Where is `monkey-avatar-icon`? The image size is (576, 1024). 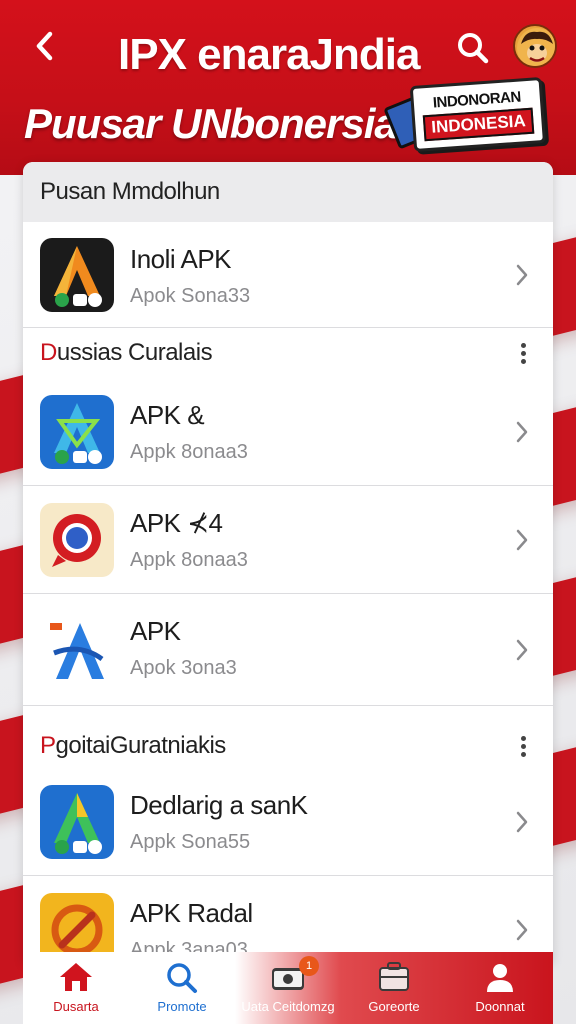 monkey-avatar-icon is located at coordinates (536, 47).